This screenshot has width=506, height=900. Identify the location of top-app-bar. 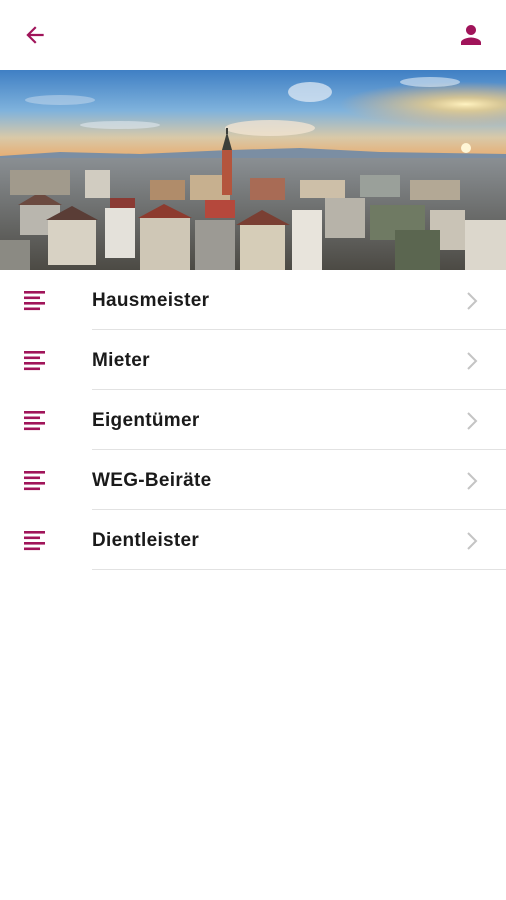
(253, 35).